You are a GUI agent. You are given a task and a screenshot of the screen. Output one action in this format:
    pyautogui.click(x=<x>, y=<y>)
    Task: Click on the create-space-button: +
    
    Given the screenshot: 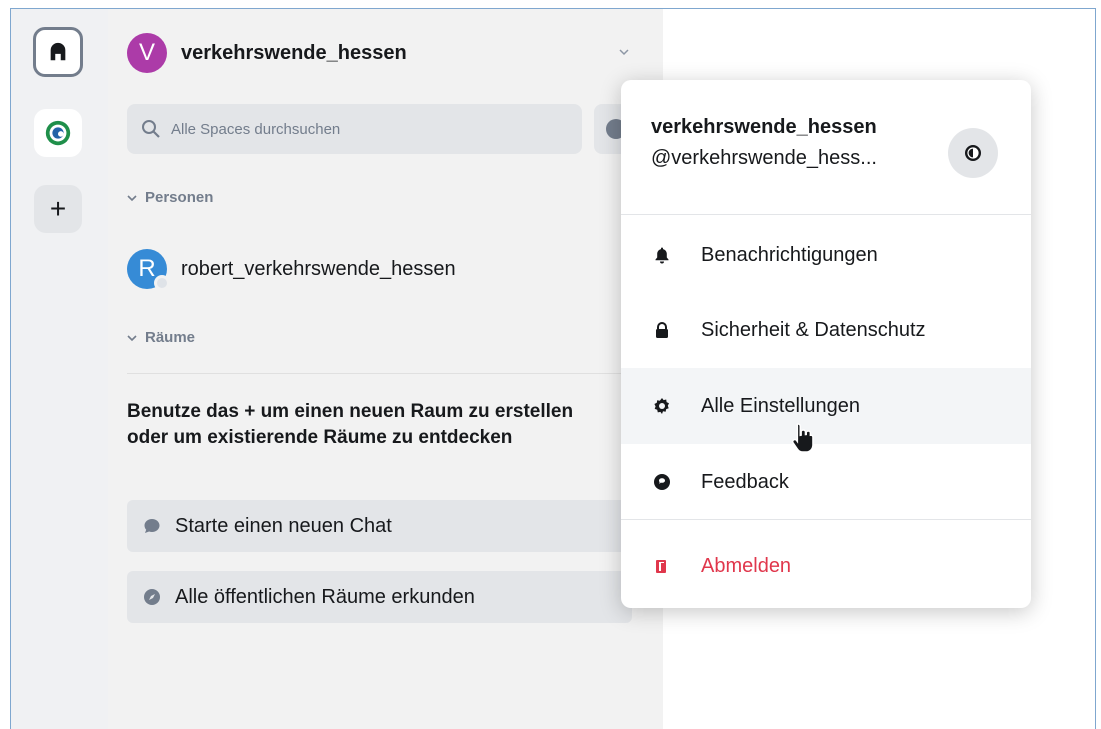 What is the action you would take?
    pyautogui.click(x=58, y=209)
    